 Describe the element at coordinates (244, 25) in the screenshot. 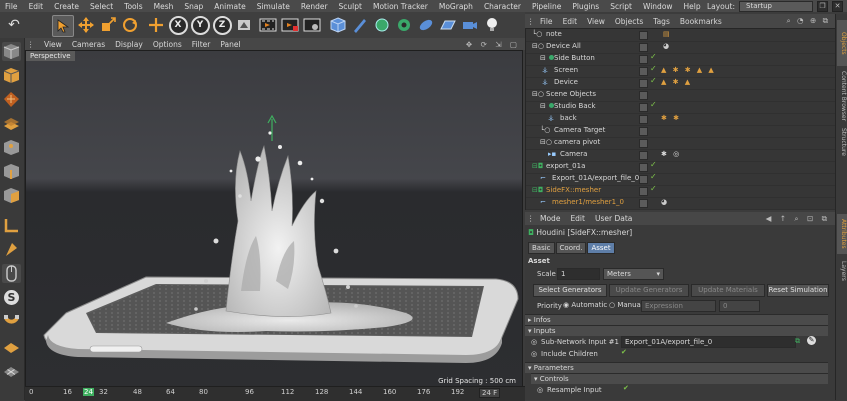

I see `world-coordinate-icon` at that location.